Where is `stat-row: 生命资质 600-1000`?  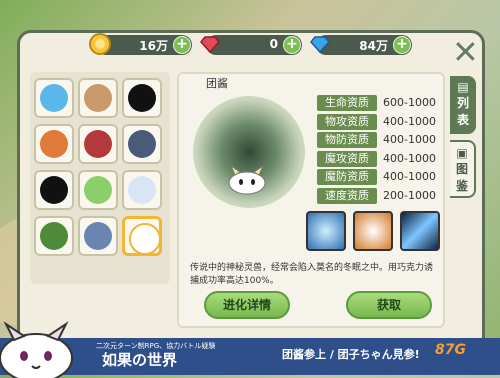
stat-row: 生命资质 600-1000 is located at coordinates (381, 104).